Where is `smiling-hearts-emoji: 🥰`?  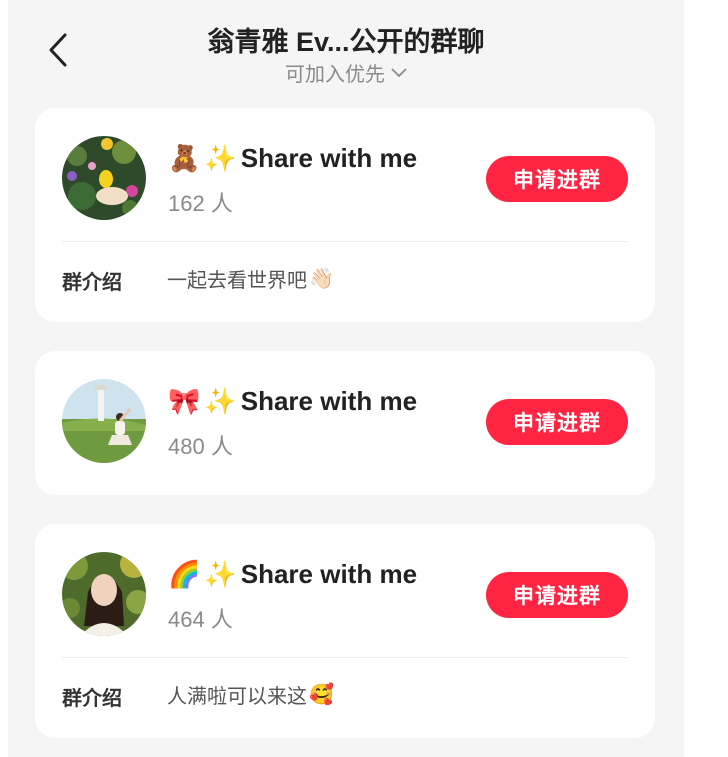
smiling-hearts-emoji: 🥰 is located at coordinates (321, 695).